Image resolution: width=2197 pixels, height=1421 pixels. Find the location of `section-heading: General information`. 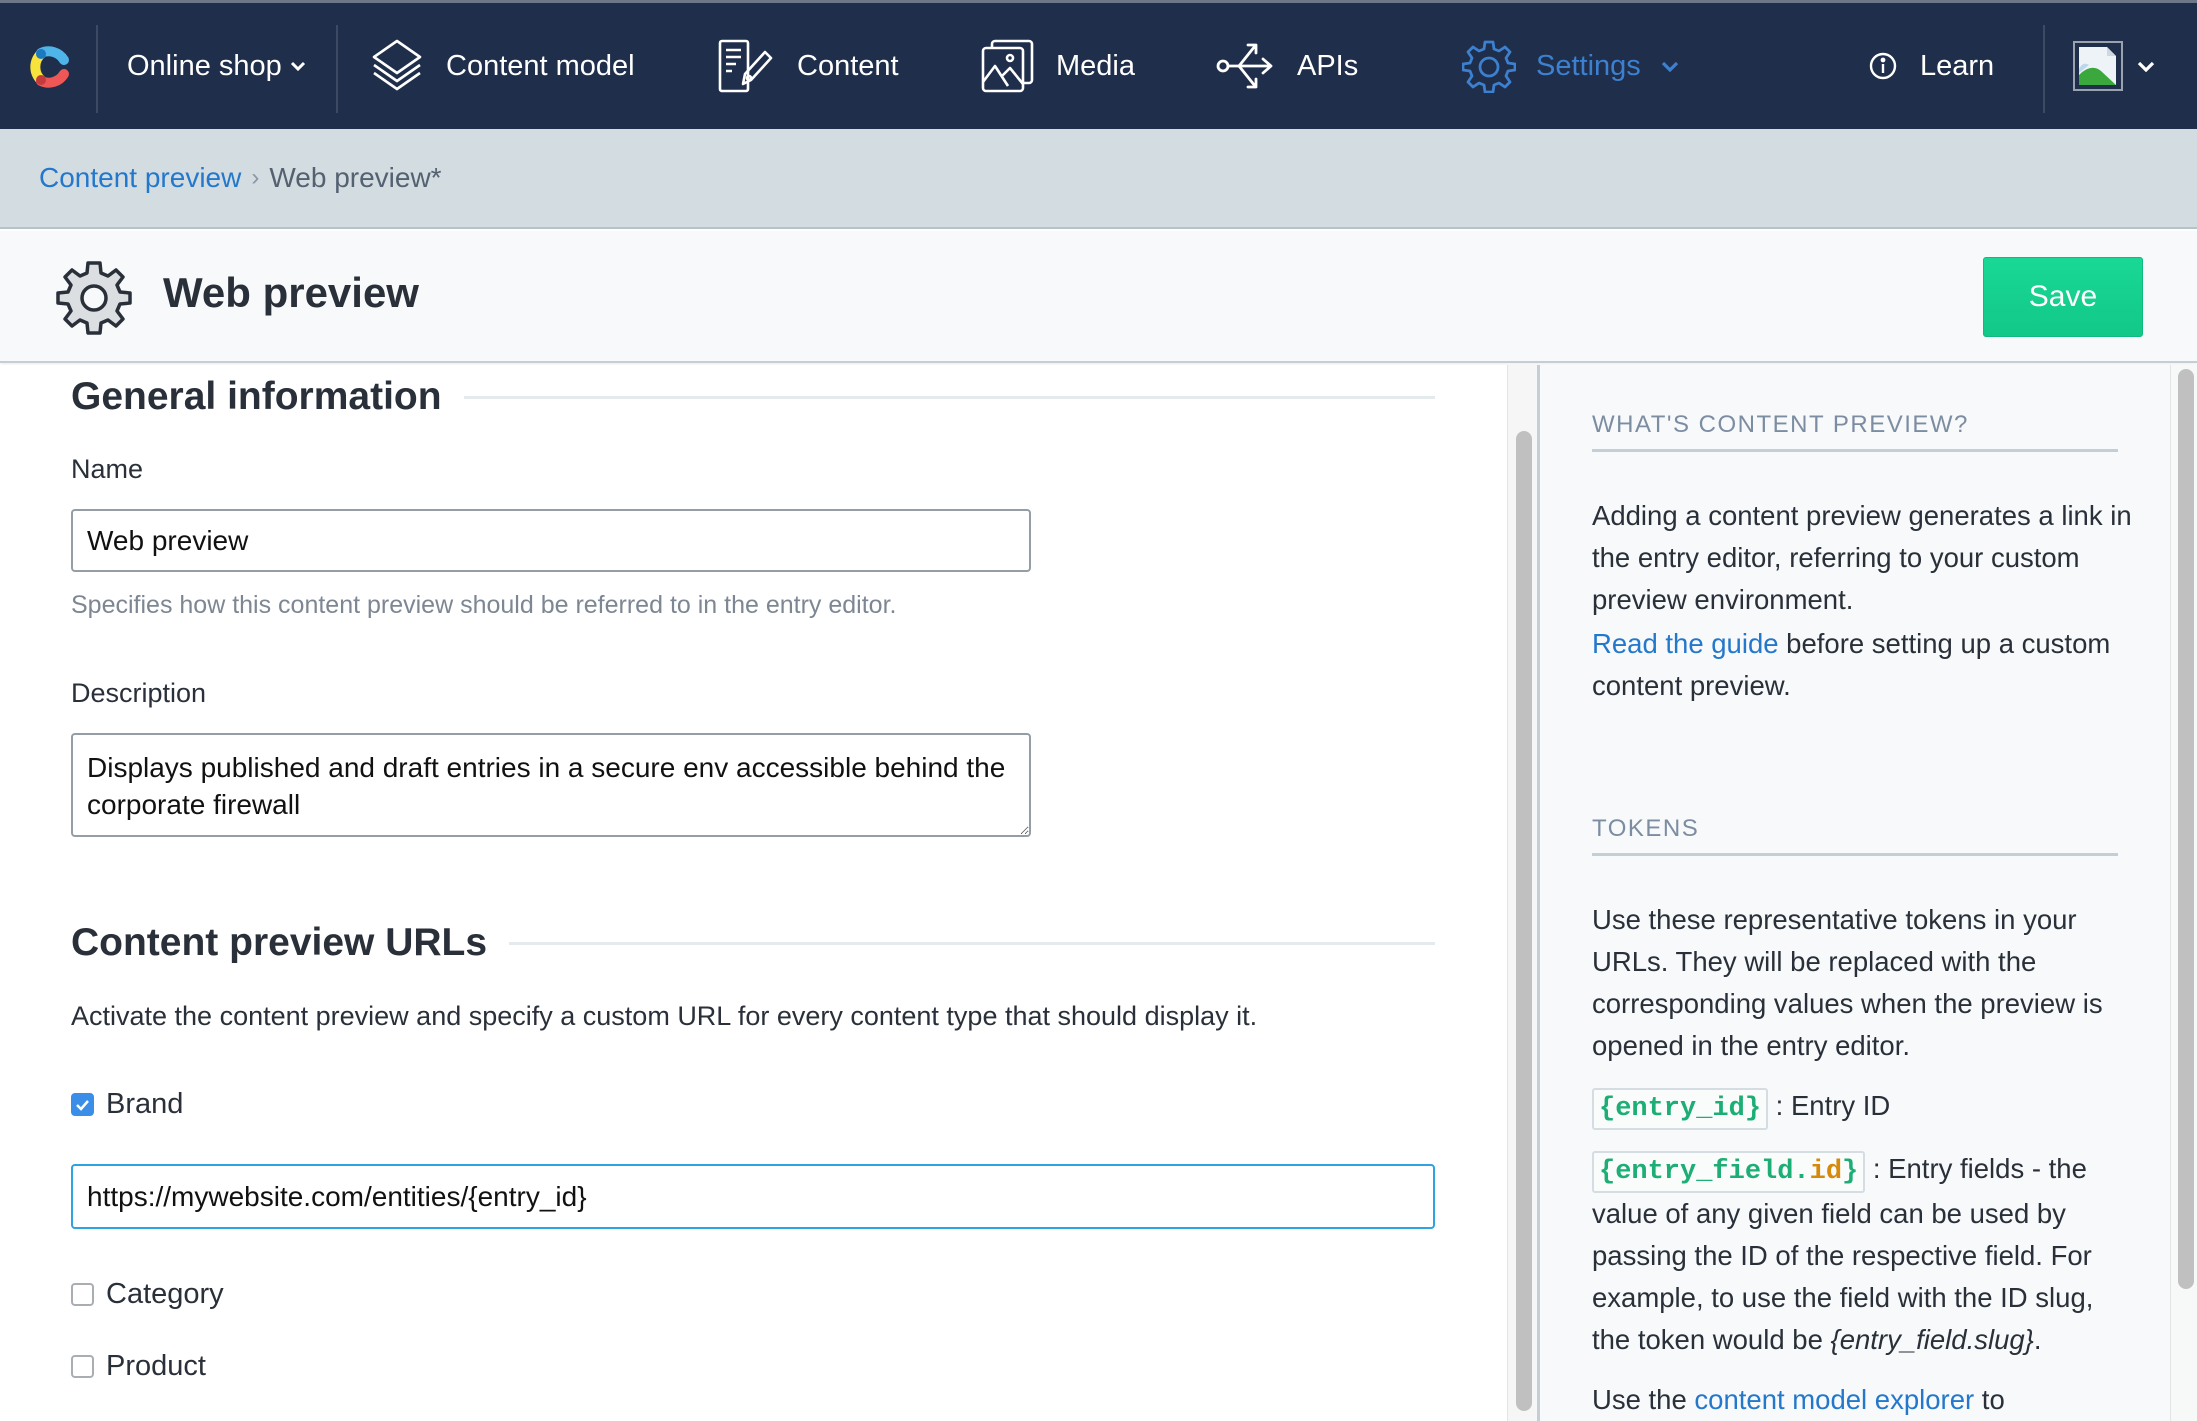

section-heading: General information is located at coordinates (256, 396).